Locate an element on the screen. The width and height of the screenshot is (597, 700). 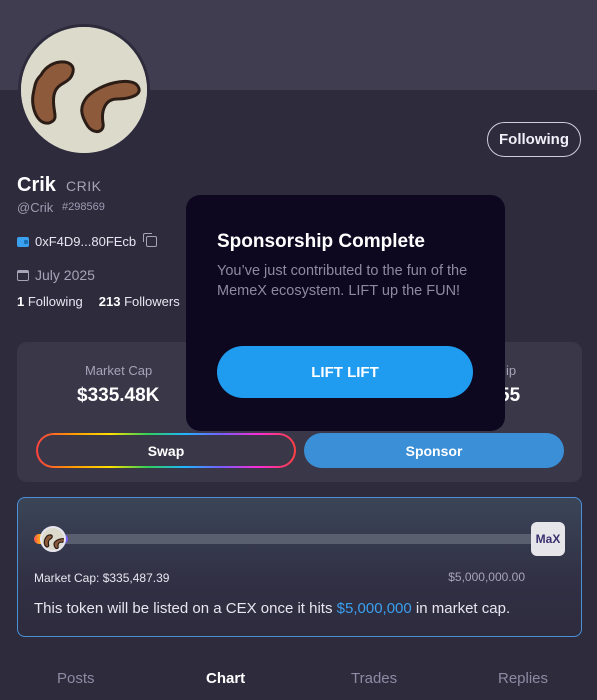
modal-title: Sponsorship Complete is located at coordinates (321, 241).